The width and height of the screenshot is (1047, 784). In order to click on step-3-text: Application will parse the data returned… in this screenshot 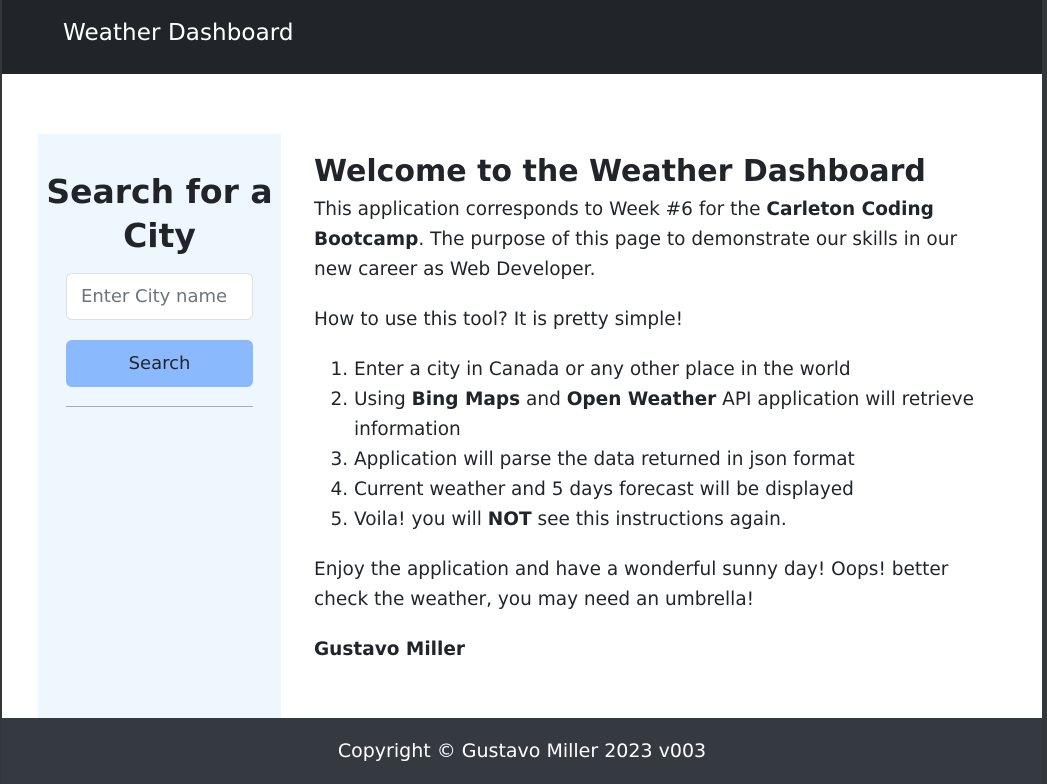, I will do `click(604, 459)`.